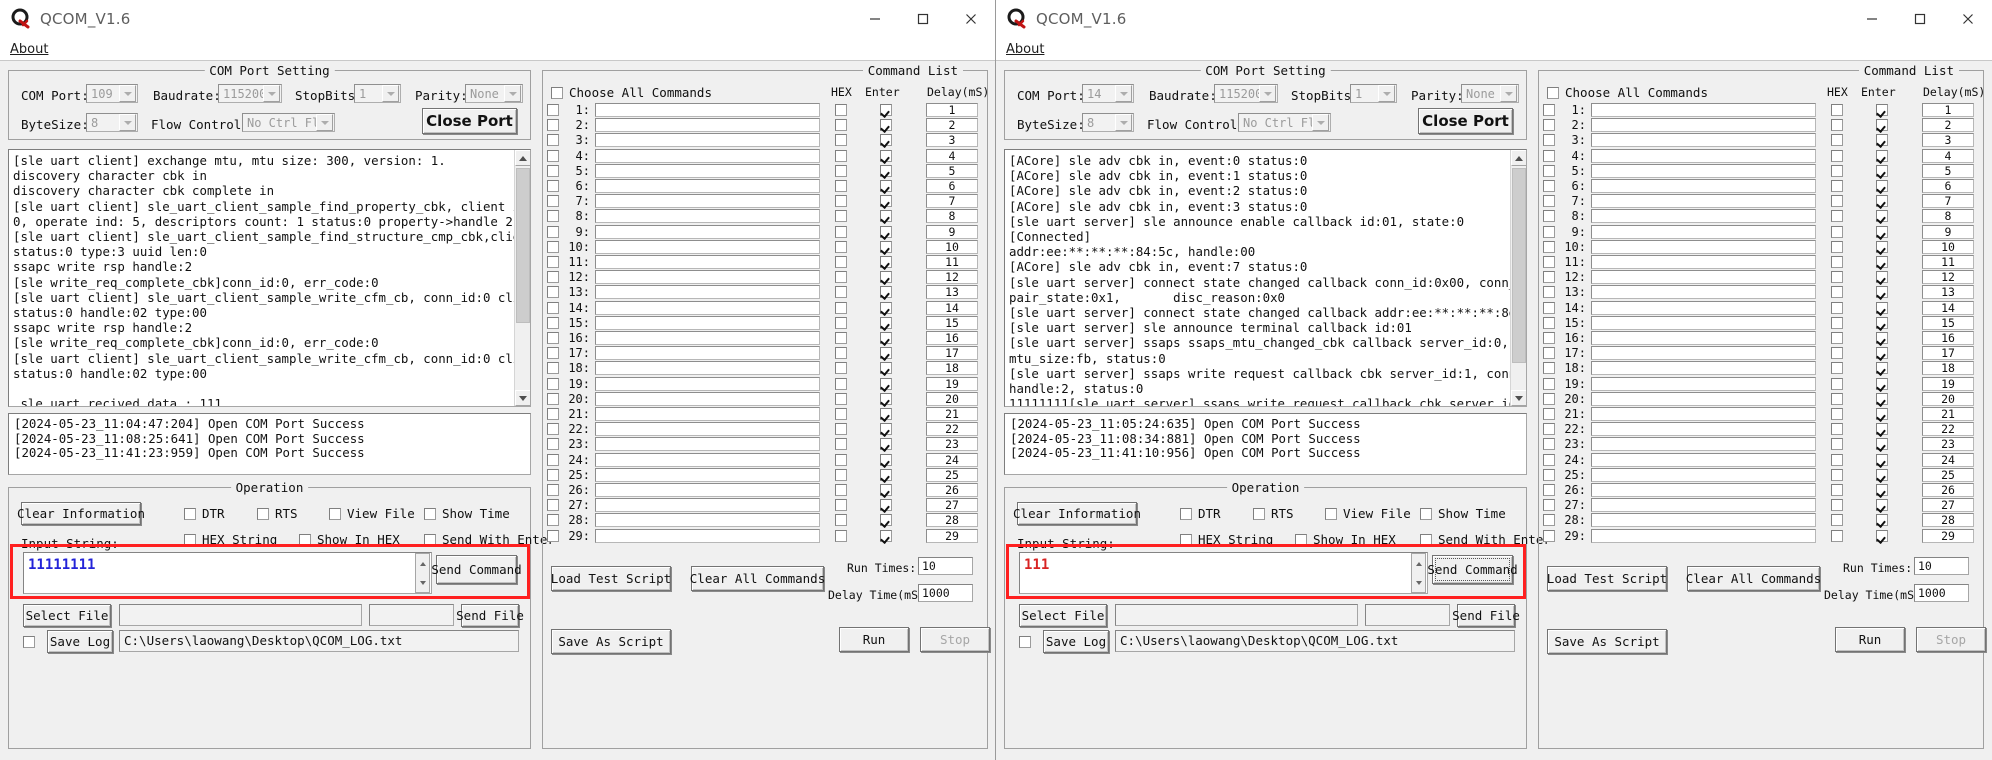 The image size is (1992, 760). Describe the element at coordinates (1076, 641) in the screenshot. I see `save-log-button-right: Save Log` at that location.